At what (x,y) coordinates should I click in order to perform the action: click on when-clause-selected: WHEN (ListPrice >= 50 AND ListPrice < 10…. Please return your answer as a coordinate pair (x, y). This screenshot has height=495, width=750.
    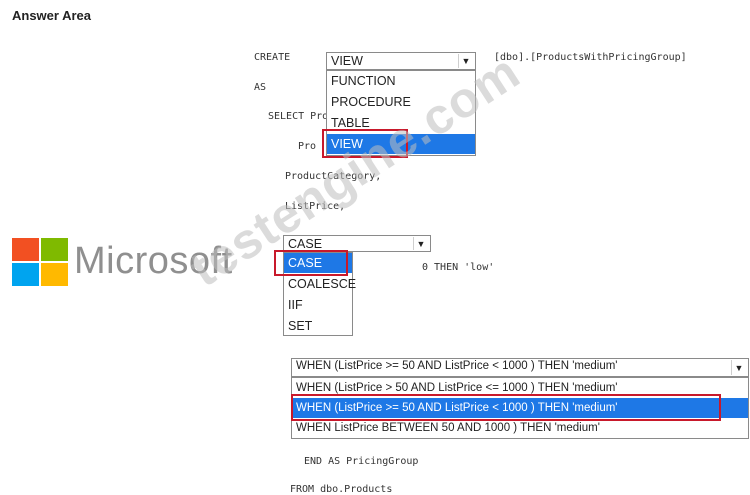
    Looking at the image, I should click on (457, 366).